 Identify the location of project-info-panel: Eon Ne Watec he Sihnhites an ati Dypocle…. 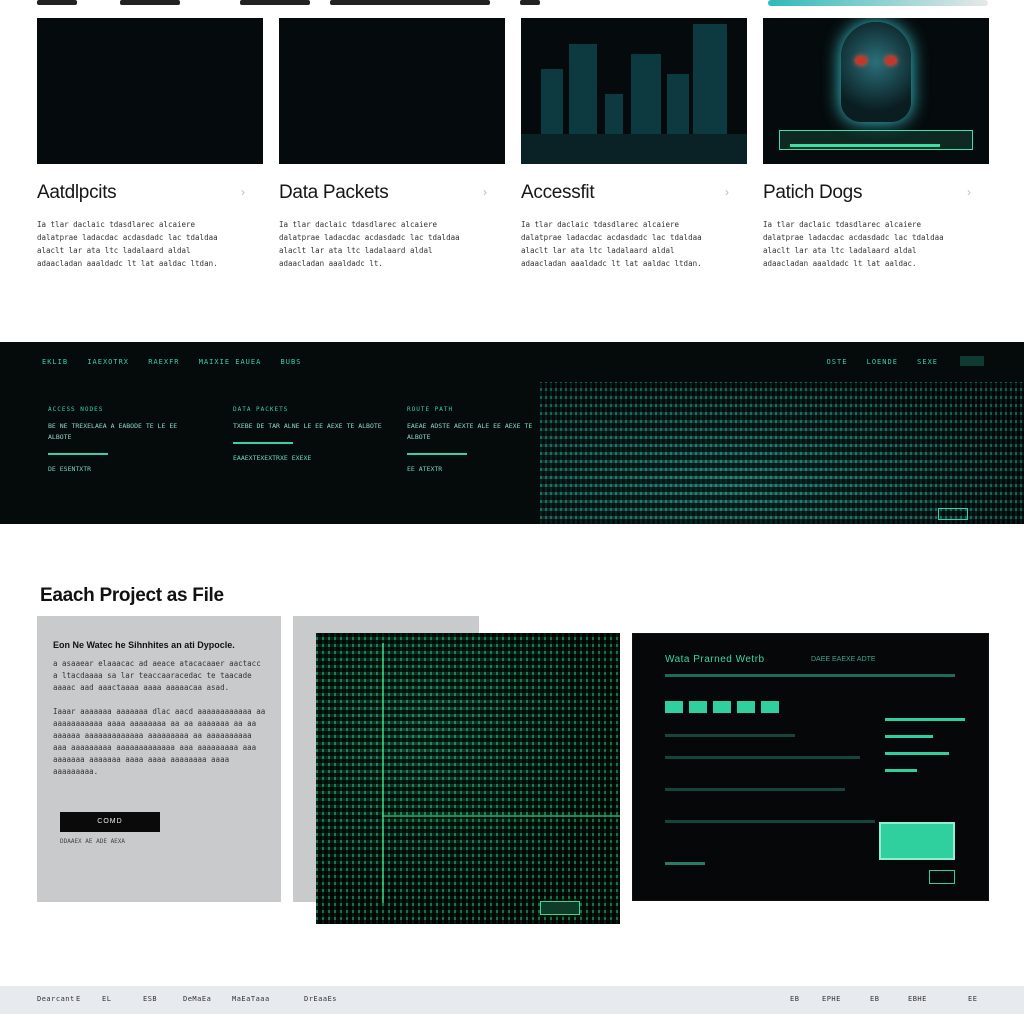
(159, 759).